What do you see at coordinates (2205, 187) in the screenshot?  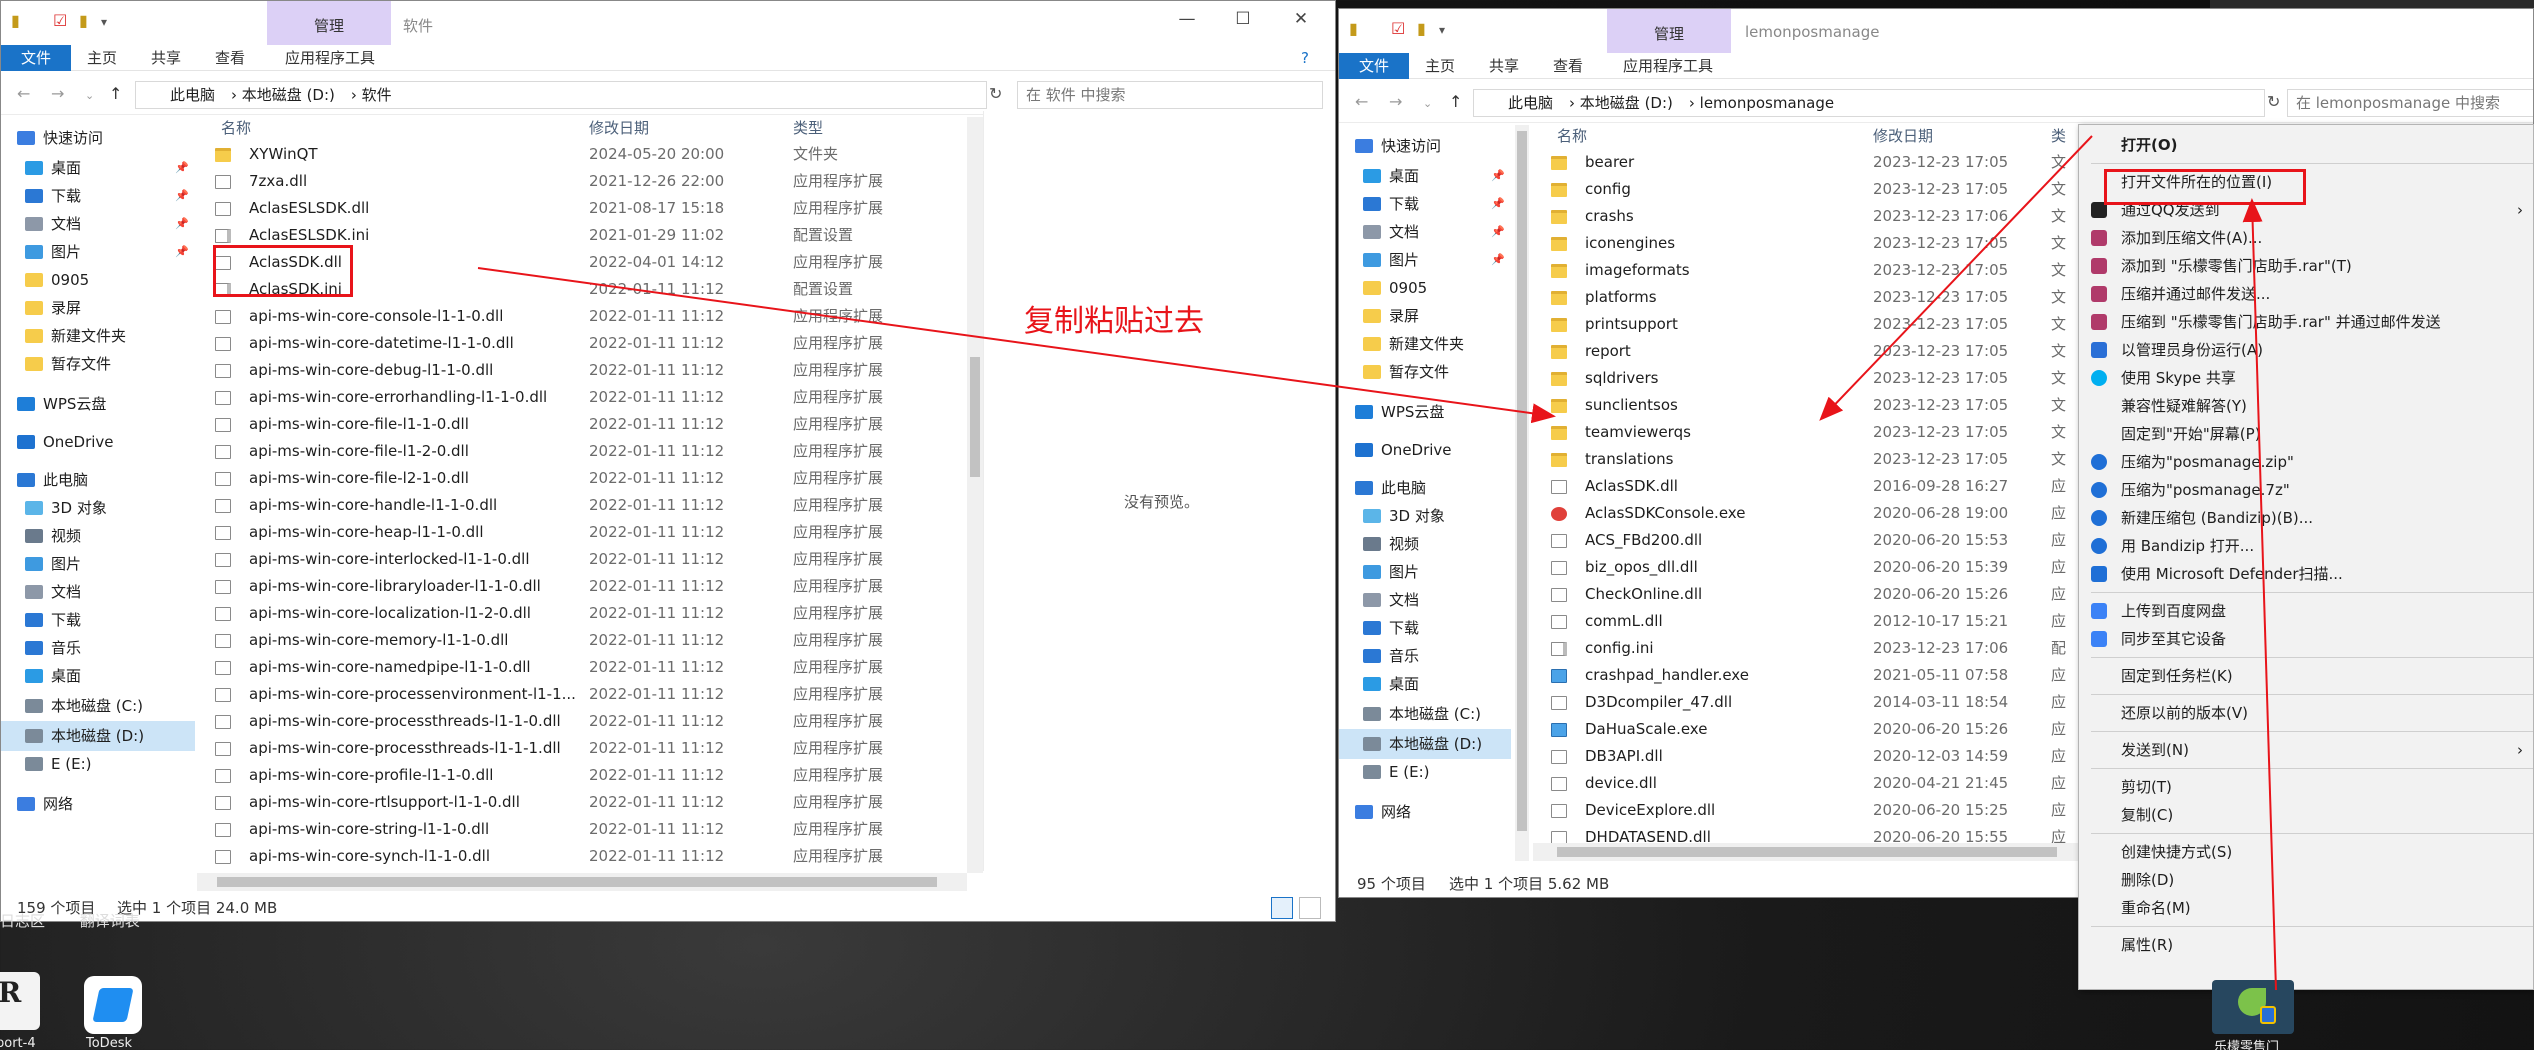 I see `highlight-box-open-location` at bounding box center [2205, 187].